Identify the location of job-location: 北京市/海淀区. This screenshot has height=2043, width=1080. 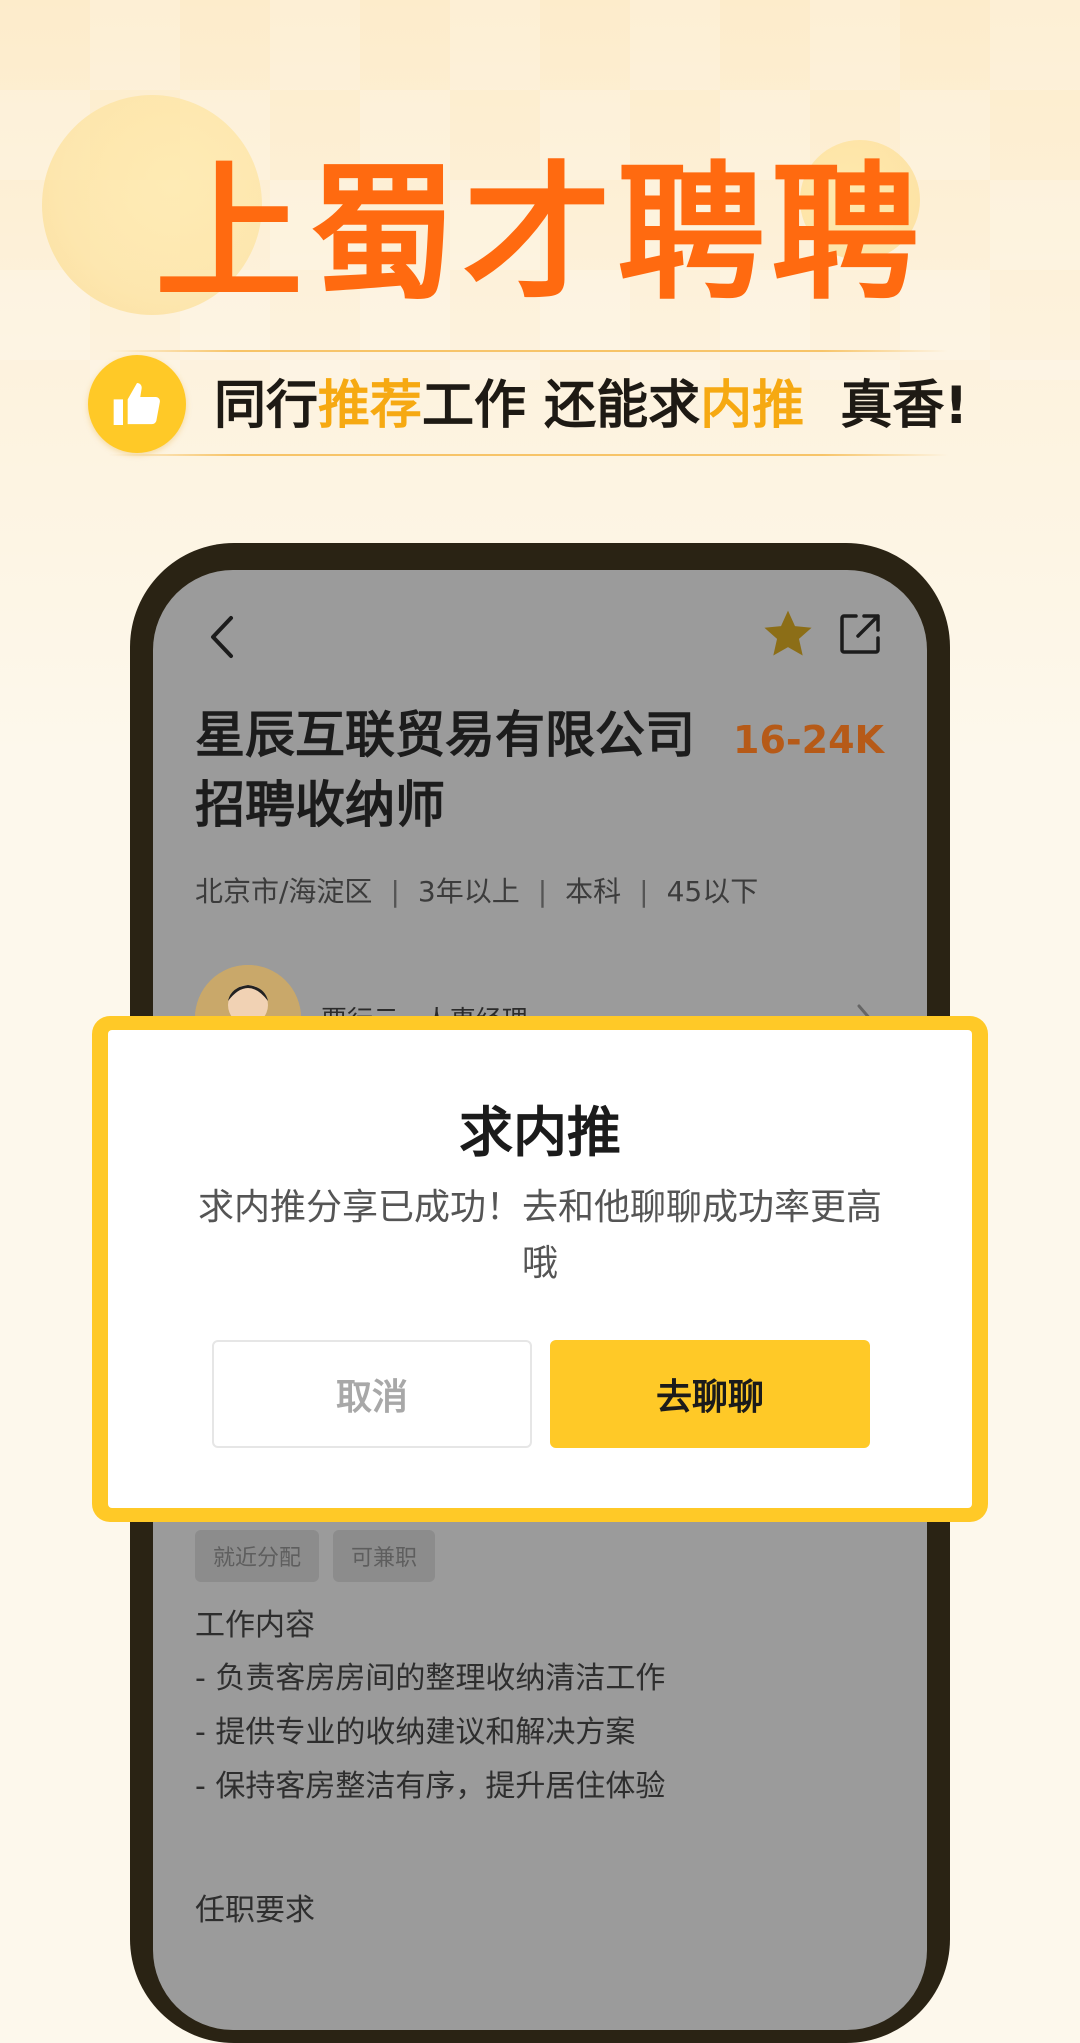
(284, 891).